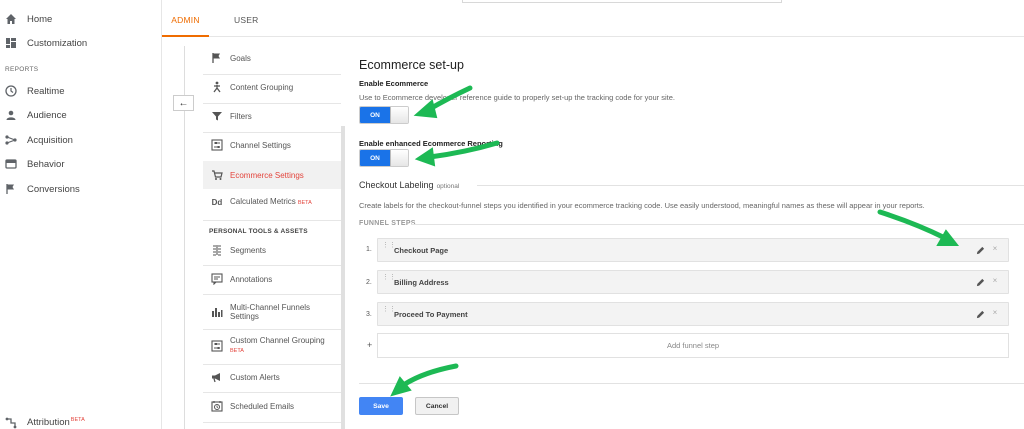 The height and width of the screenshot is (429, 1024). What do you see at coordinates (421, 250) in the screenshot?
I see `funnel-step-title: Checkout Page` at bounding box center [421, 250].